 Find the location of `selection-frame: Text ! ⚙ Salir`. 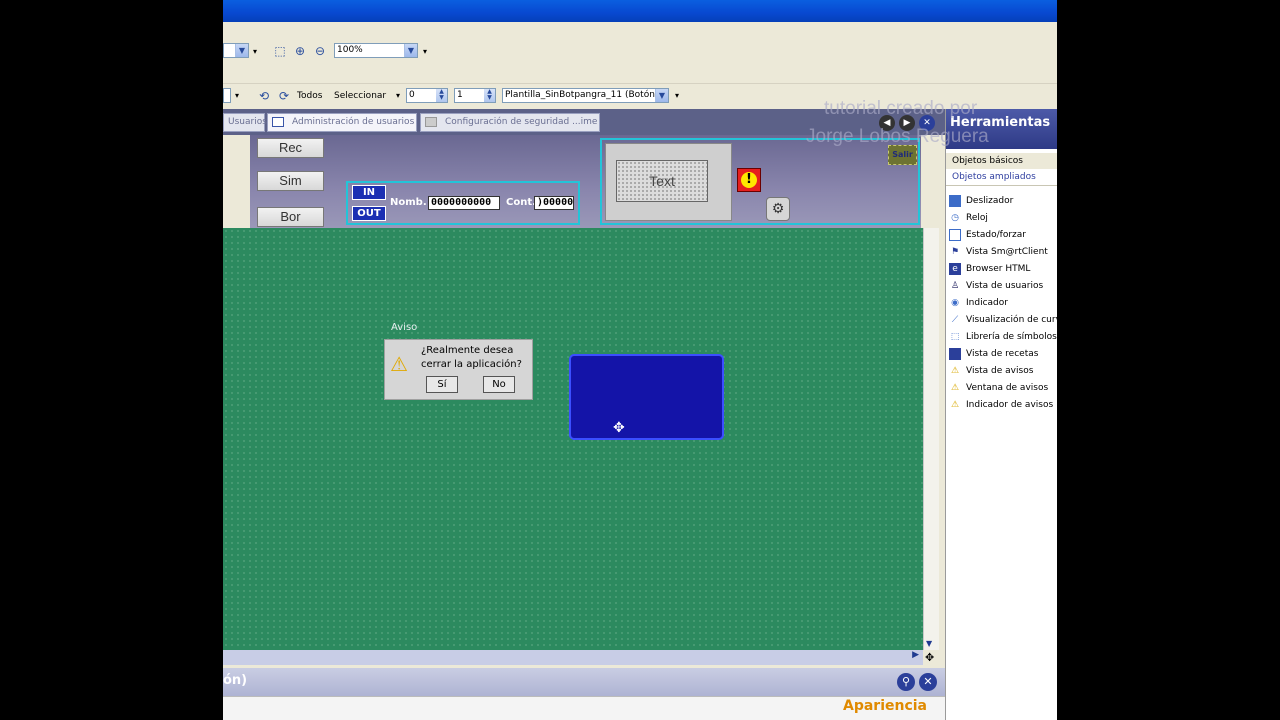

selection-frame: Text ! ⚙ Salir is located at coordinates (760, 181).